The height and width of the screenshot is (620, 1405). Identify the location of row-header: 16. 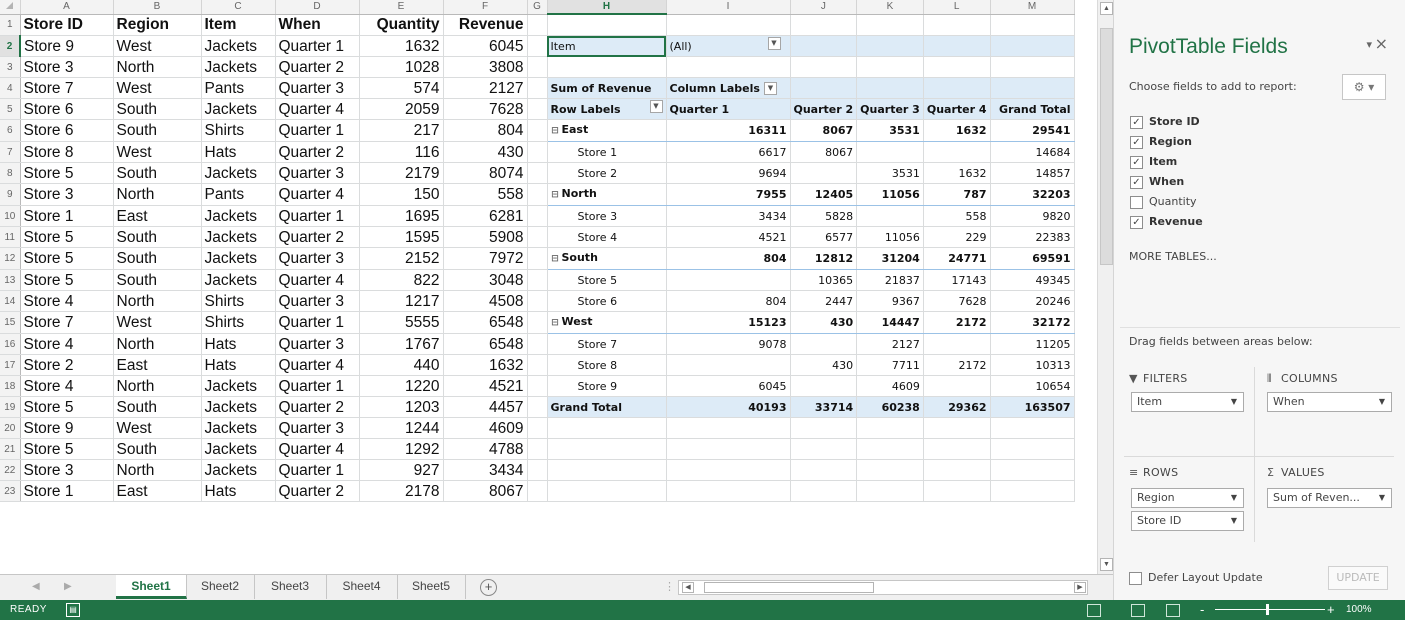
(10, 344).